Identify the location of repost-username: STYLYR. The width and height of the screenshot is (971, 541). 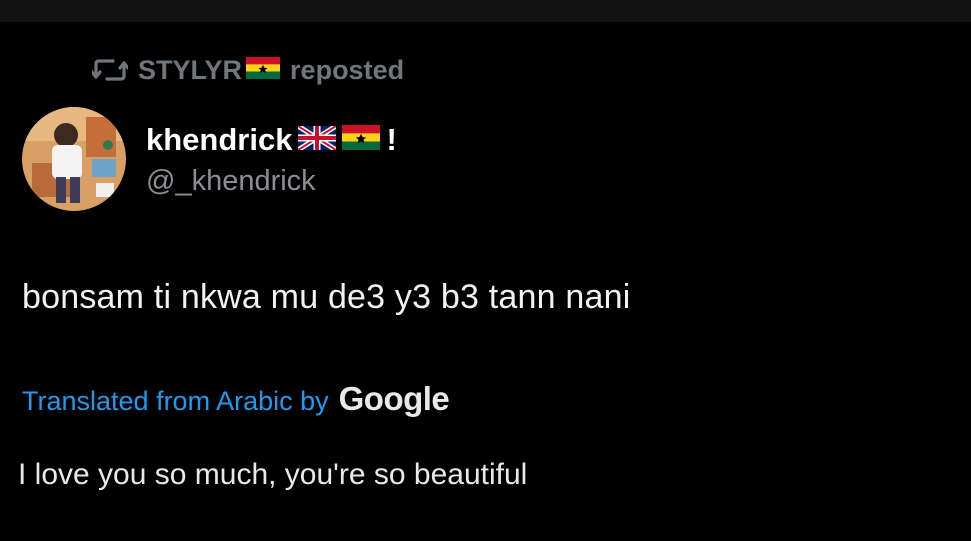
(190, 69).